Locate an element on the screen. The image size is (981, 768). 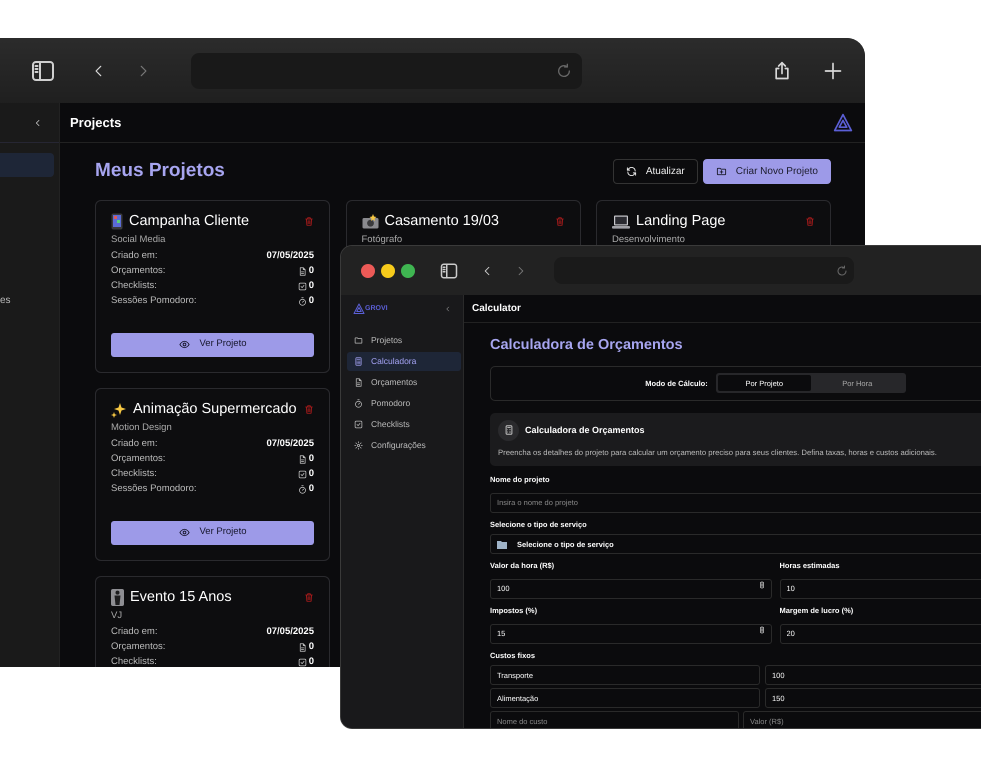
laptop-icon is located at coordinates (621, 221).